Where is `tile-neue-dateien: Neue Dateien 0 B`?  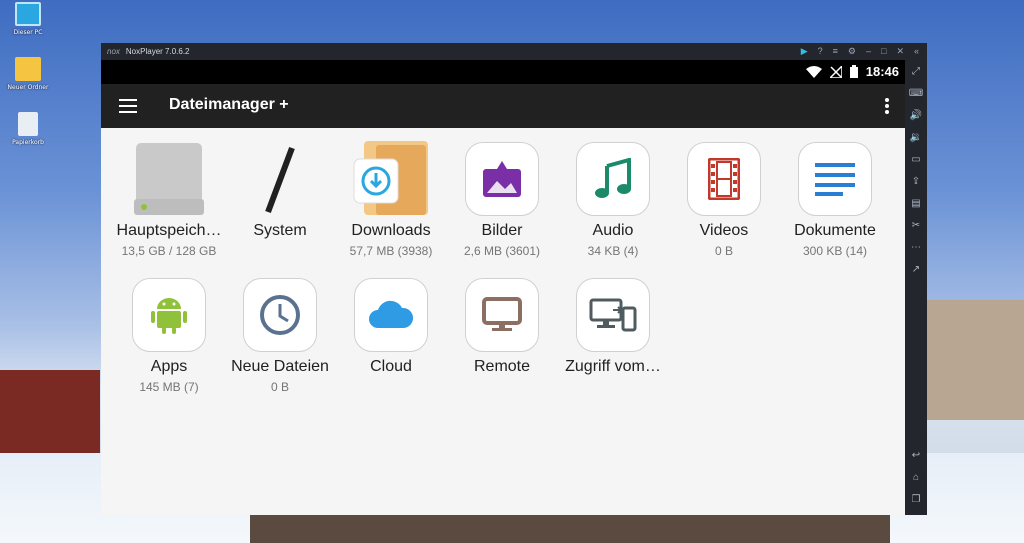
tile-neue-dateien: Neue Dateien 0 B is located at coordinates (280, 336).